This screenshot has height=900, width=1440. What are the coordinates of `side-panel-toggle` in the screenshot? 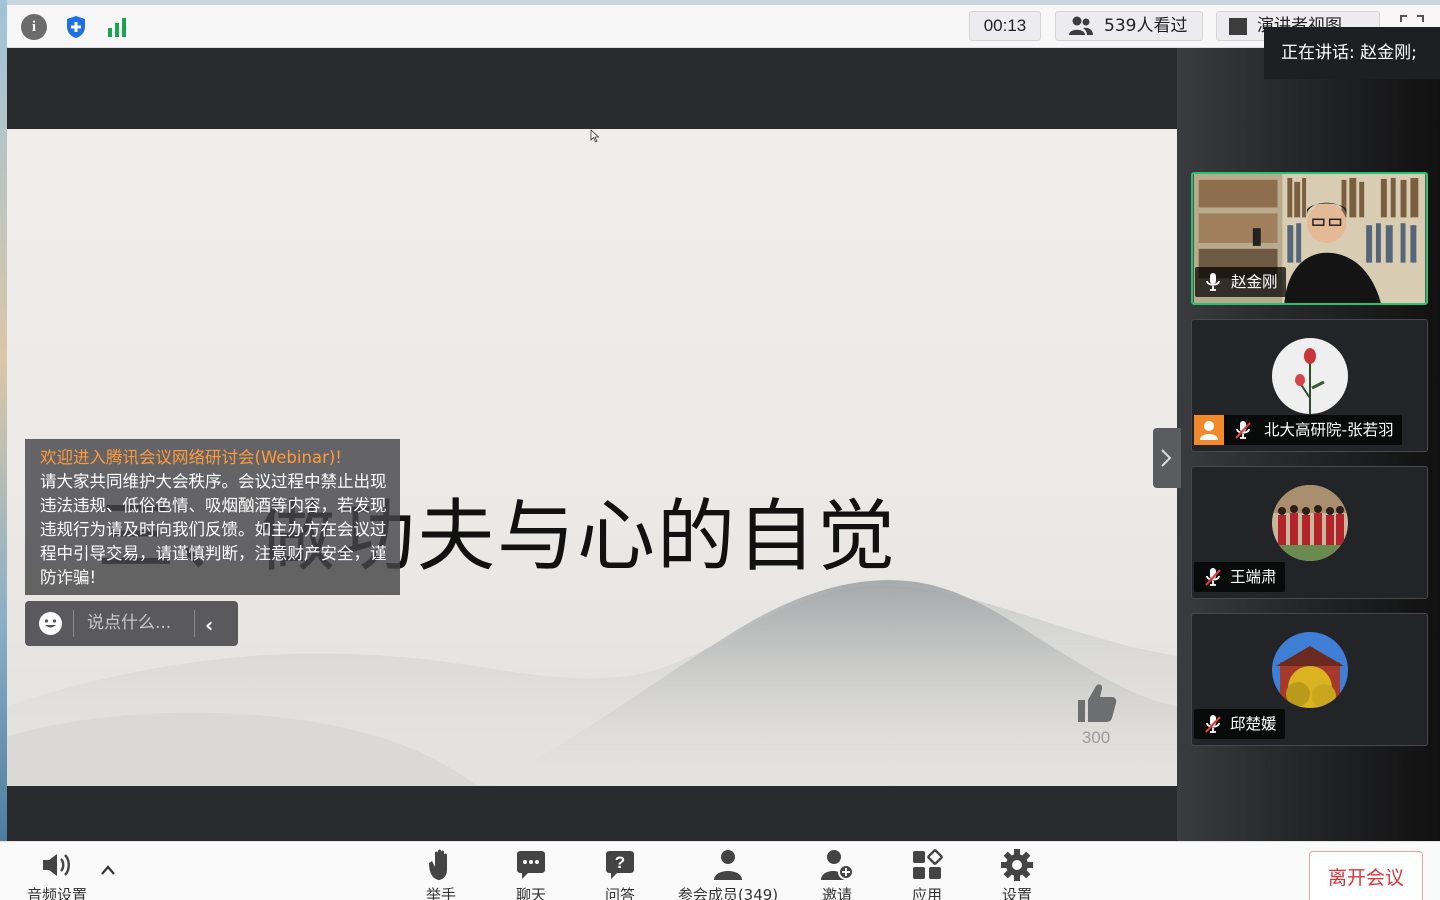 It's located at (1167, 458).